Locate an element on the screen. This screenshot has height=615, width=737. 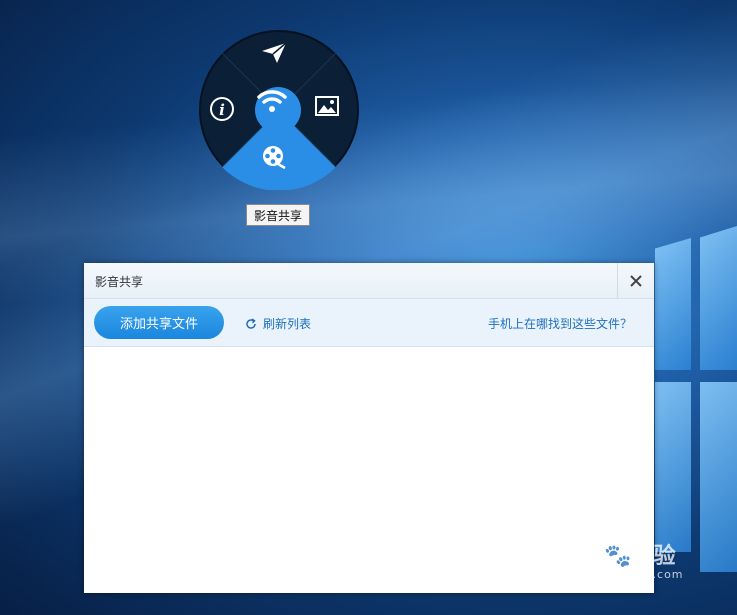
video-reel-icon is located at coordinates (278, 161).